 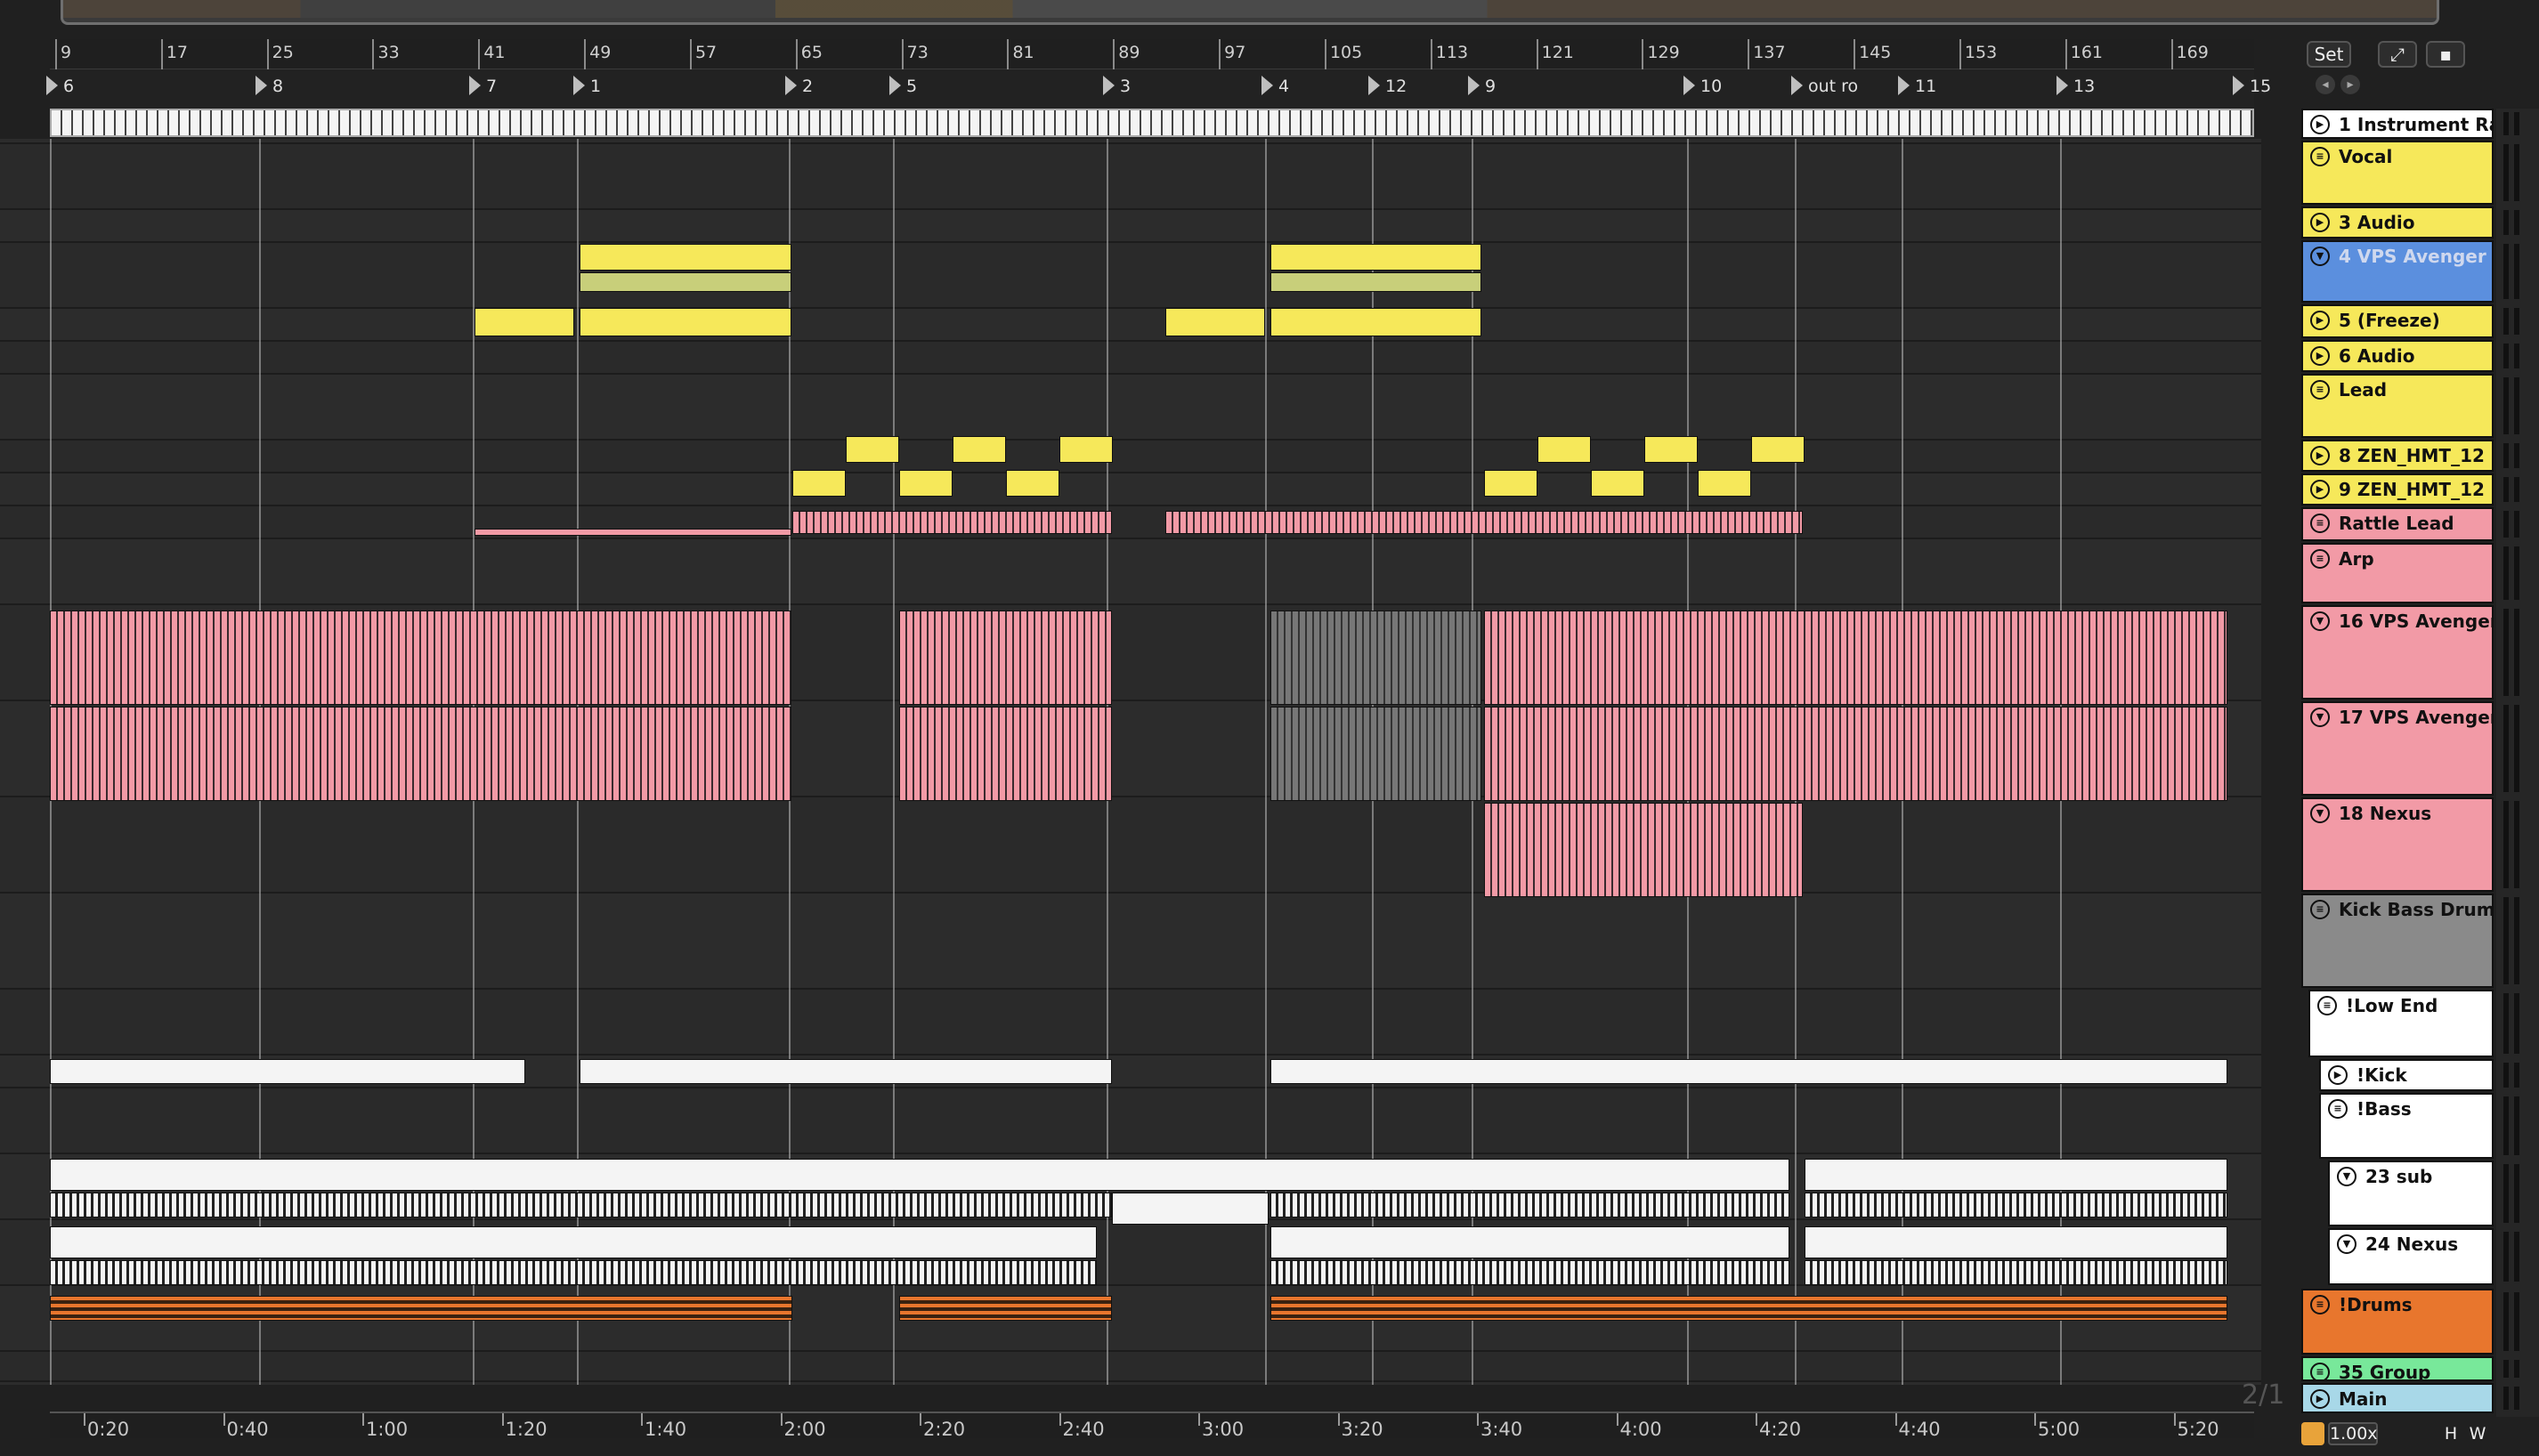 I want to click on track-header-vocal: ≡ Vocal, so click(x=2397, y=173).